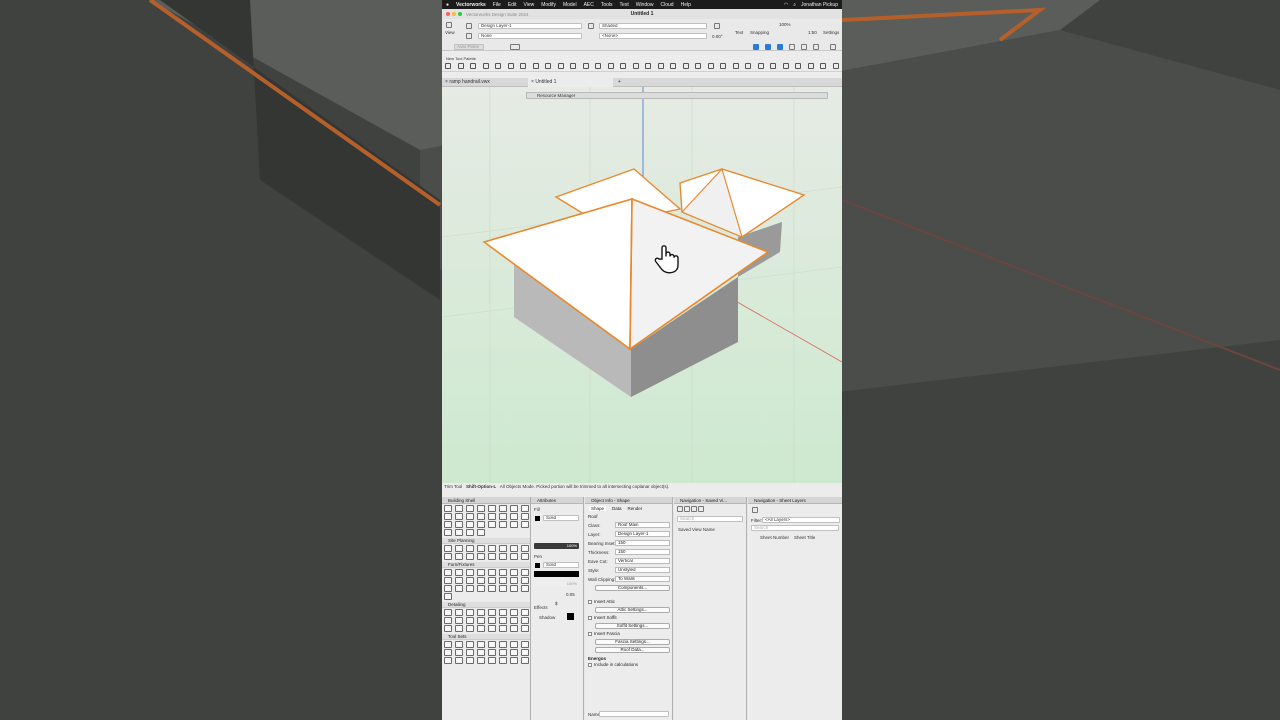  Describe the element at coordinates (492, 644) in the screenshot. I see `toolset-e-icon` at that location.